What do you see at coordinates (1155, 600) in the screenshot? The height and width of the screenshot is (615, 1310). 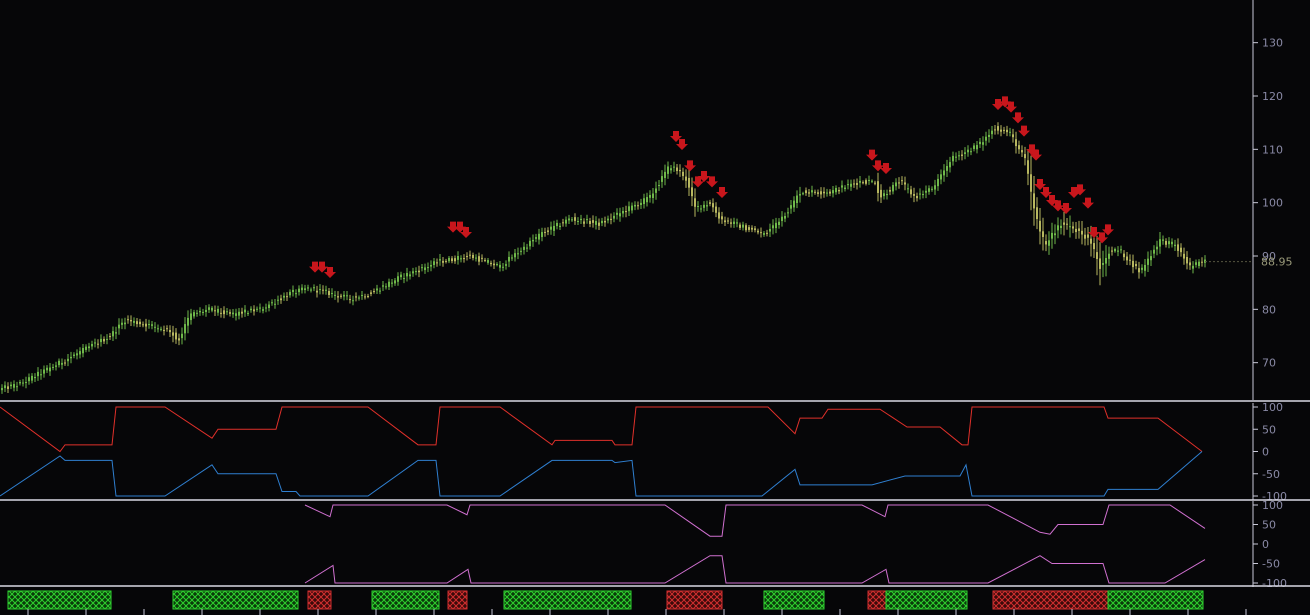 I see `state-band-green` at bounding box center [1155, 600].